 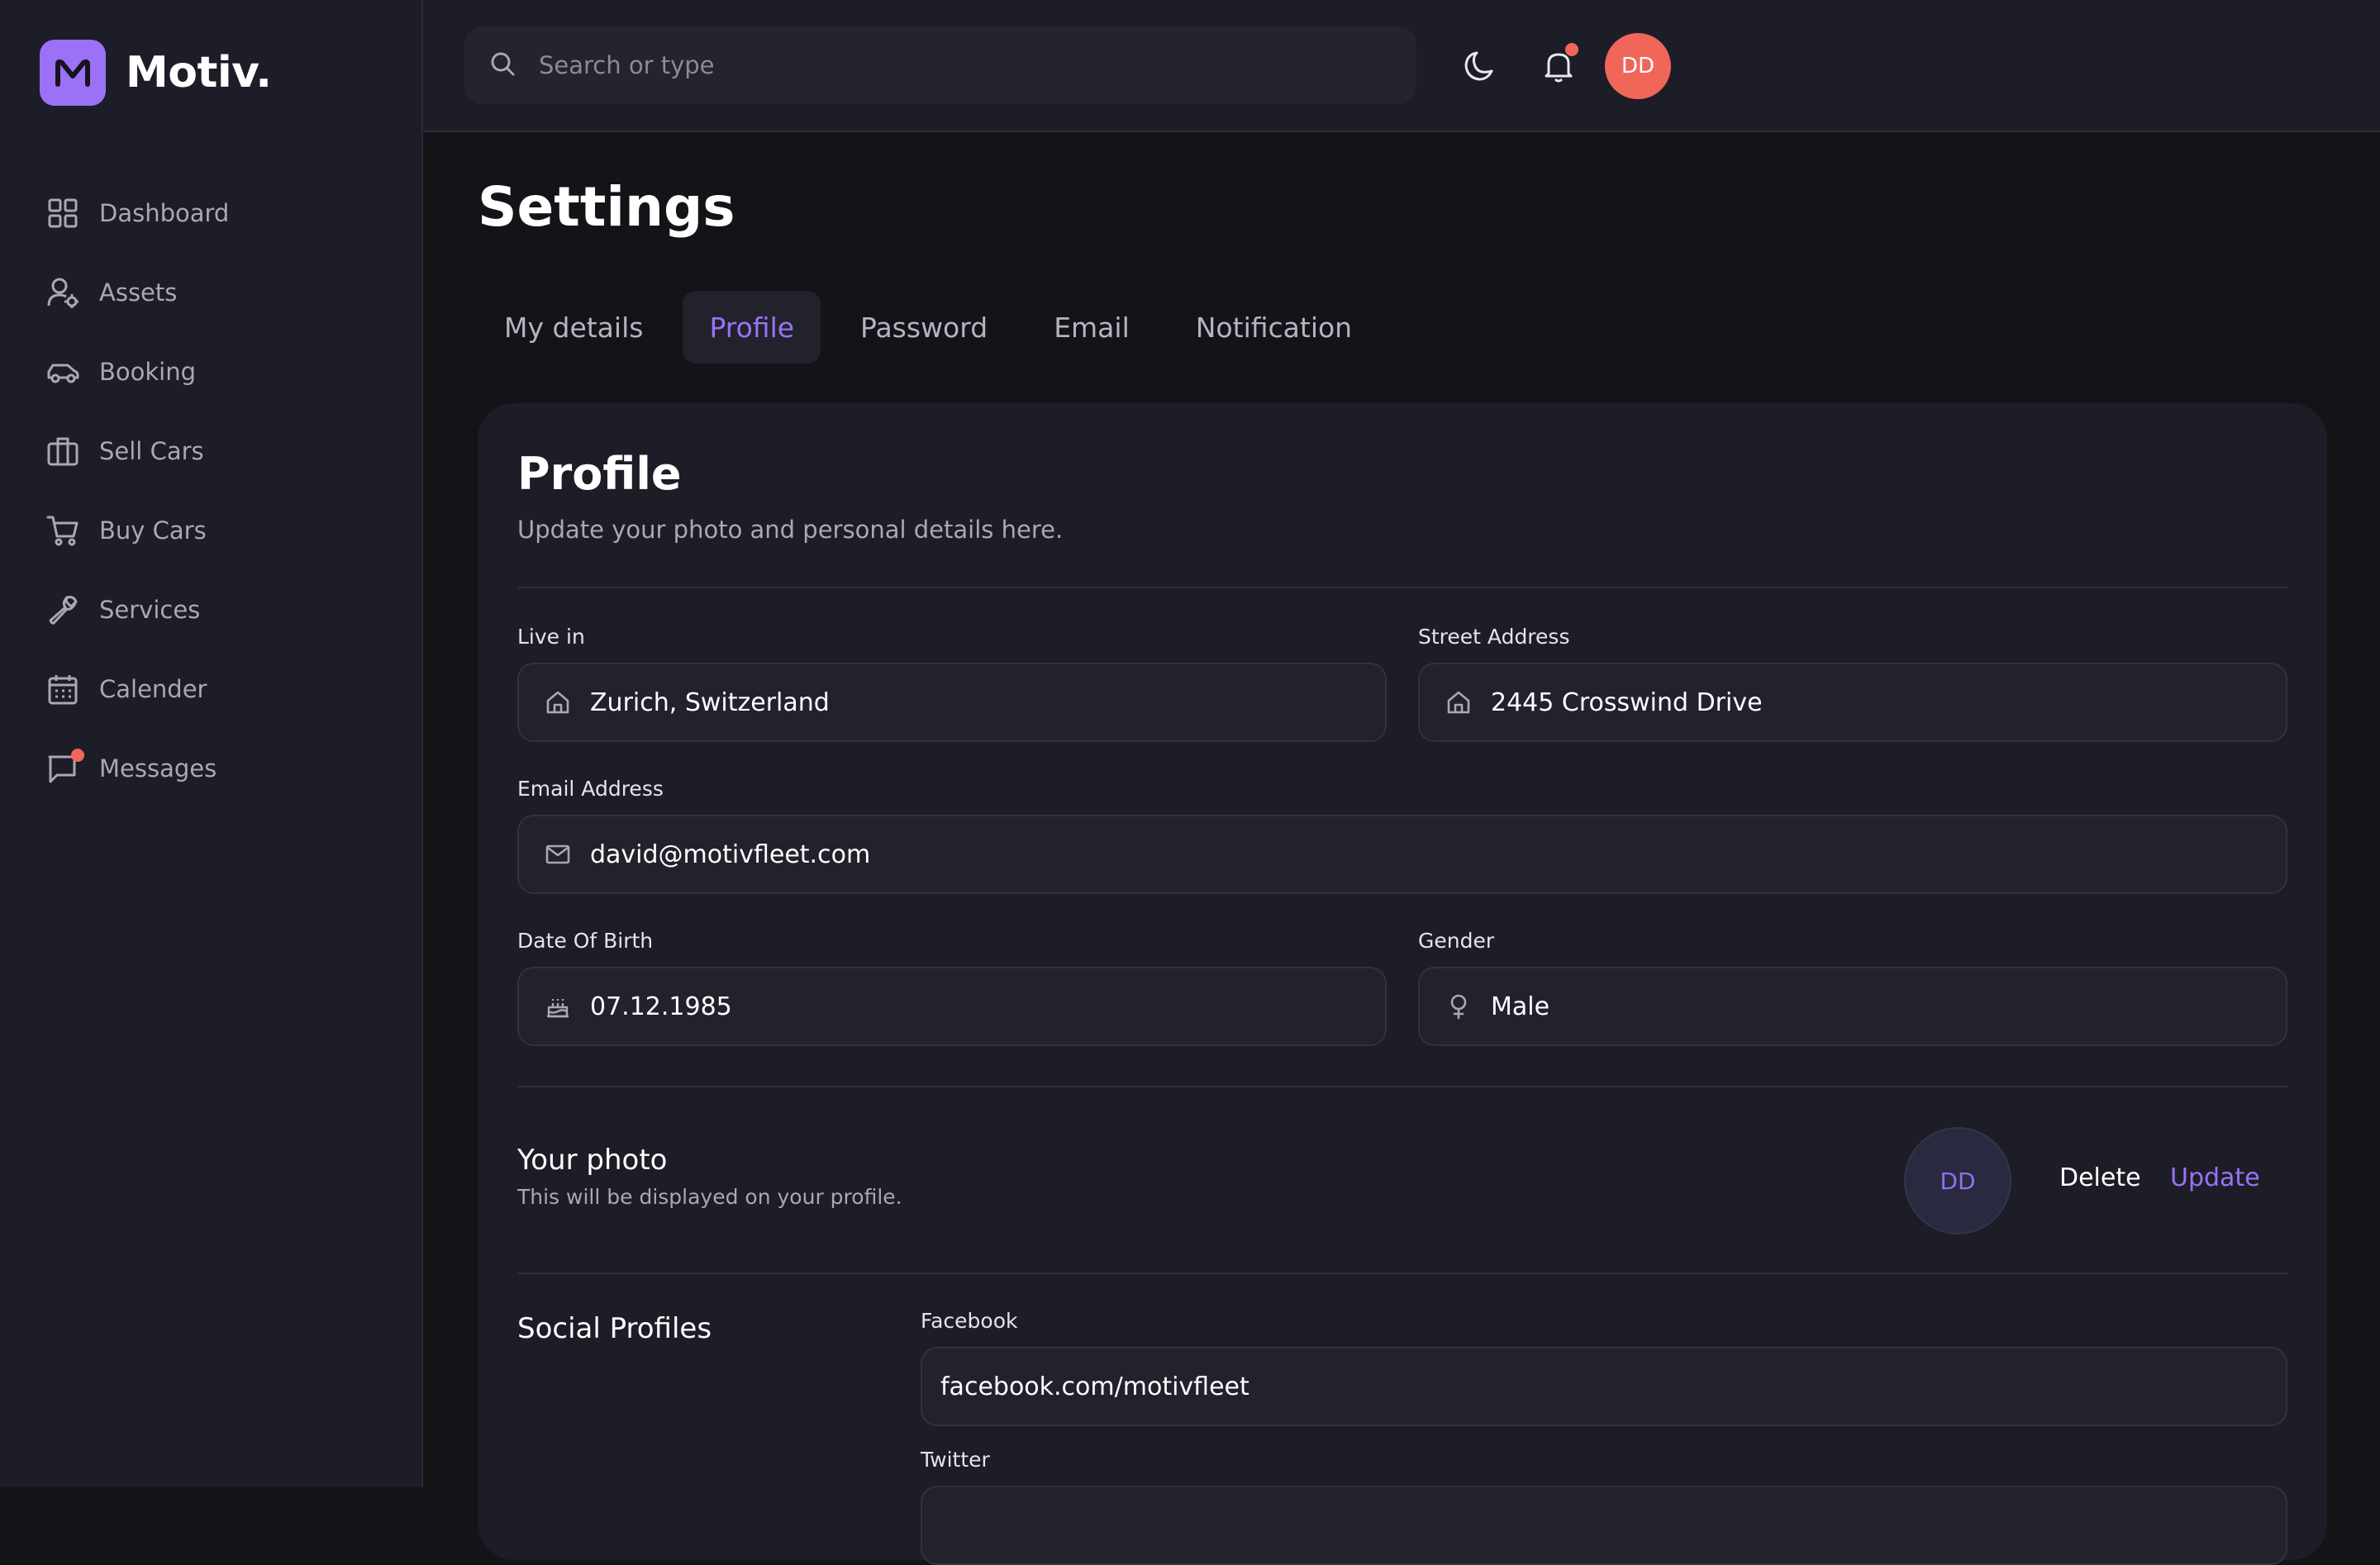 What do you see at coordinates (153, 689) in the screenshot?
I see `sidebar-item-label: Calender` at bounding box center [153, 689].